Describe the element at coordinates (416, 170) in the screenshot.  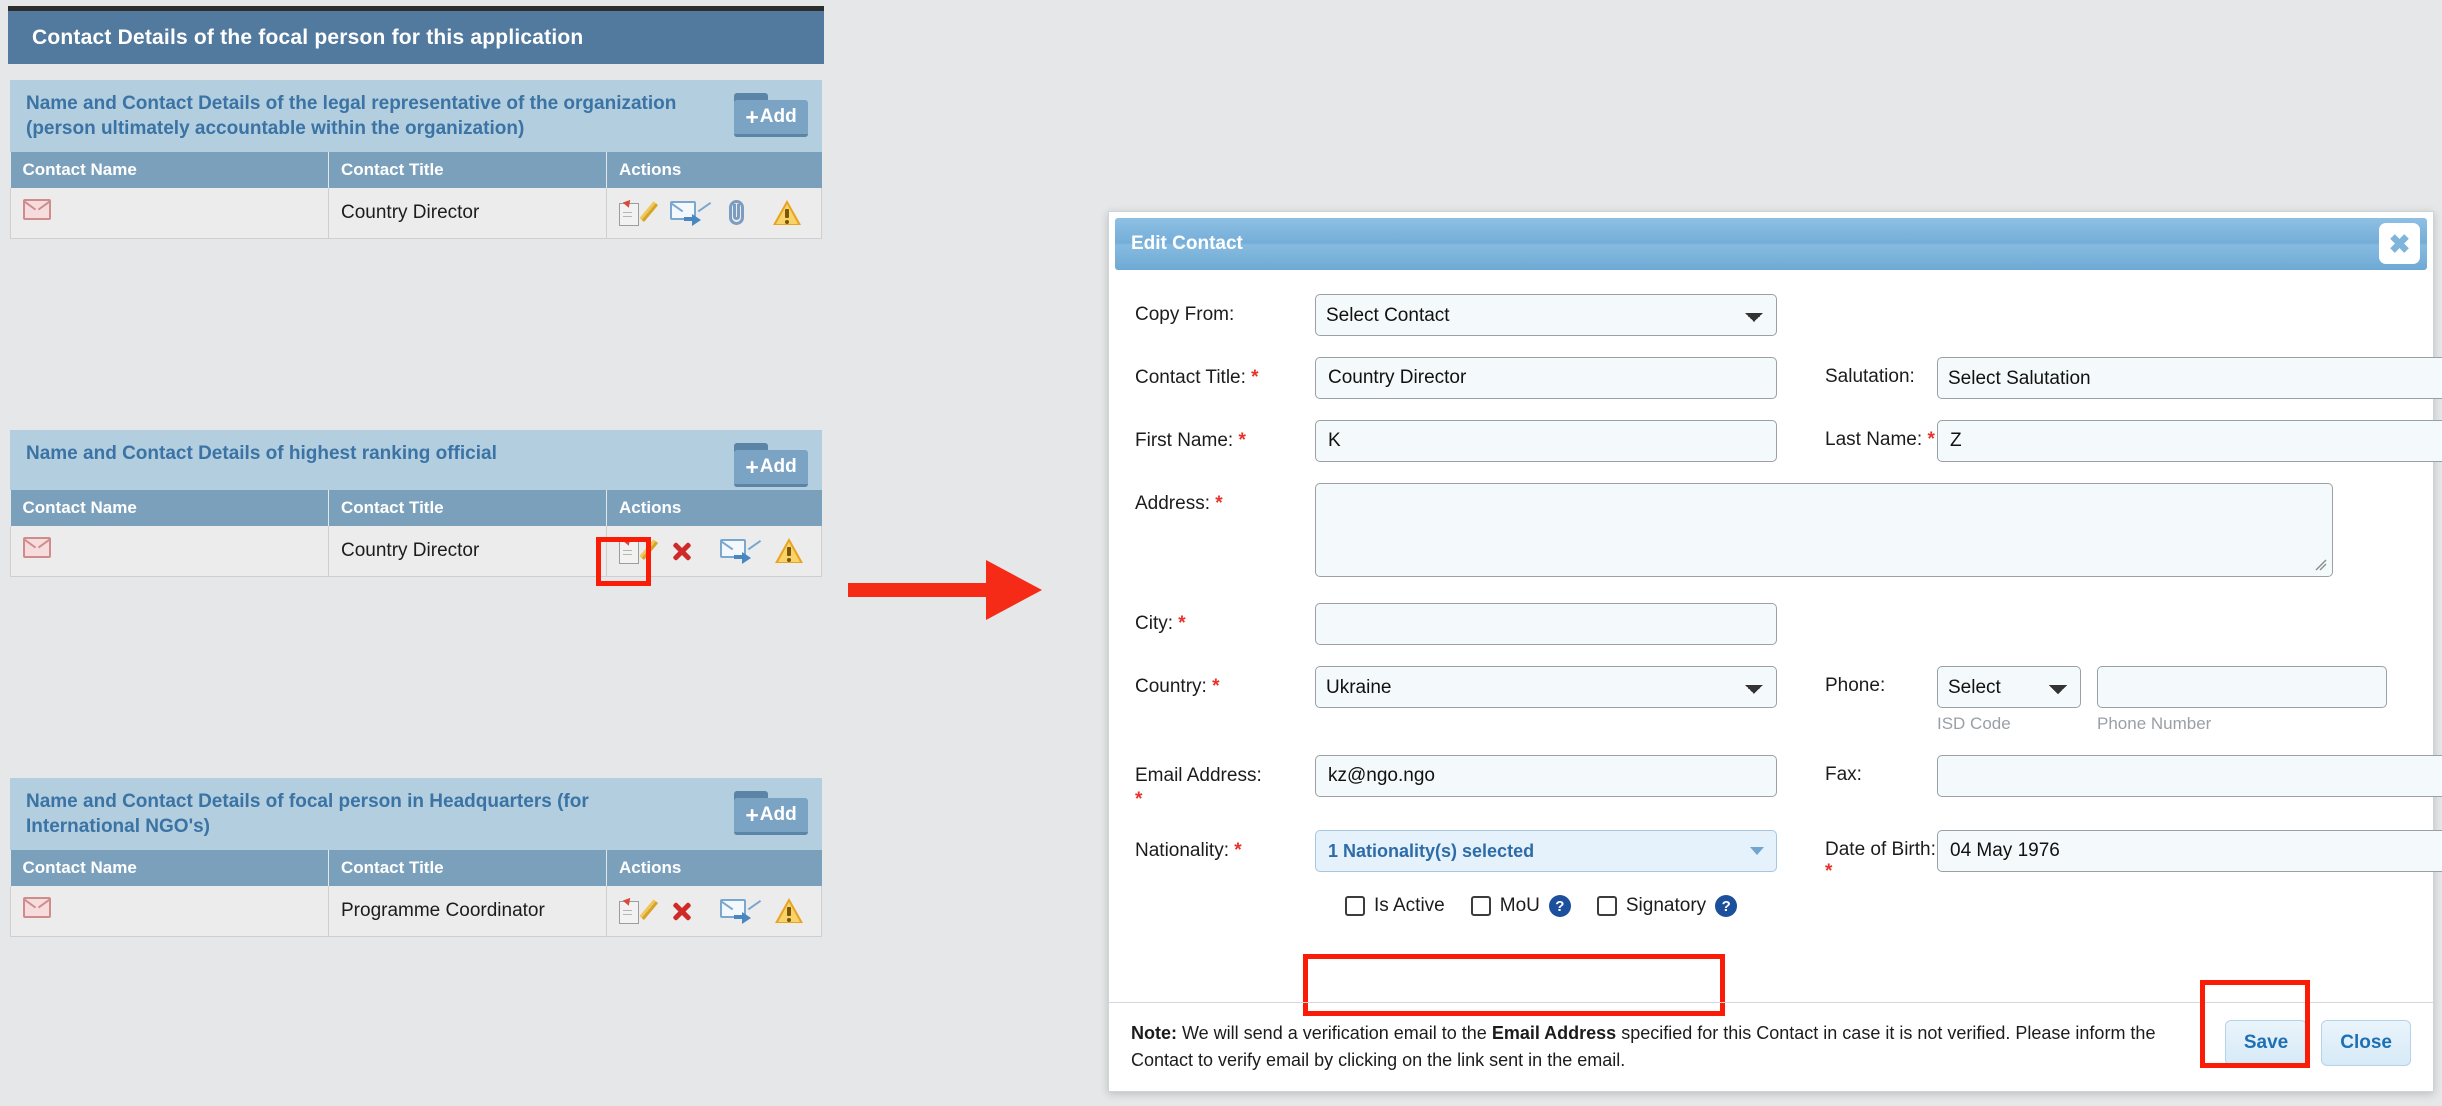
I see `table-header-row: Contact Name Contact Title Actions` at that location.